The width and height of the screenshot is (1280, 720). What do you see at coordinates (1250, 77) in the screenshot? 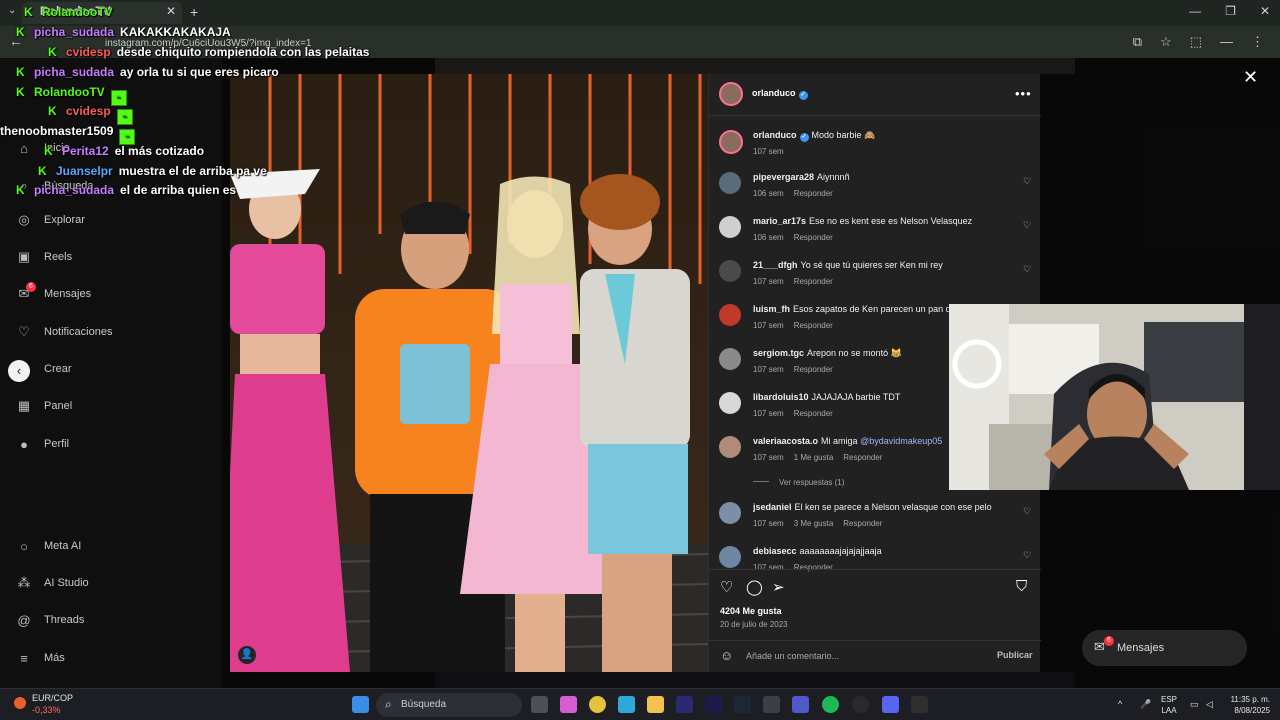
I see `close-modal-icon: ✕` at bounding box center [1250, 77].